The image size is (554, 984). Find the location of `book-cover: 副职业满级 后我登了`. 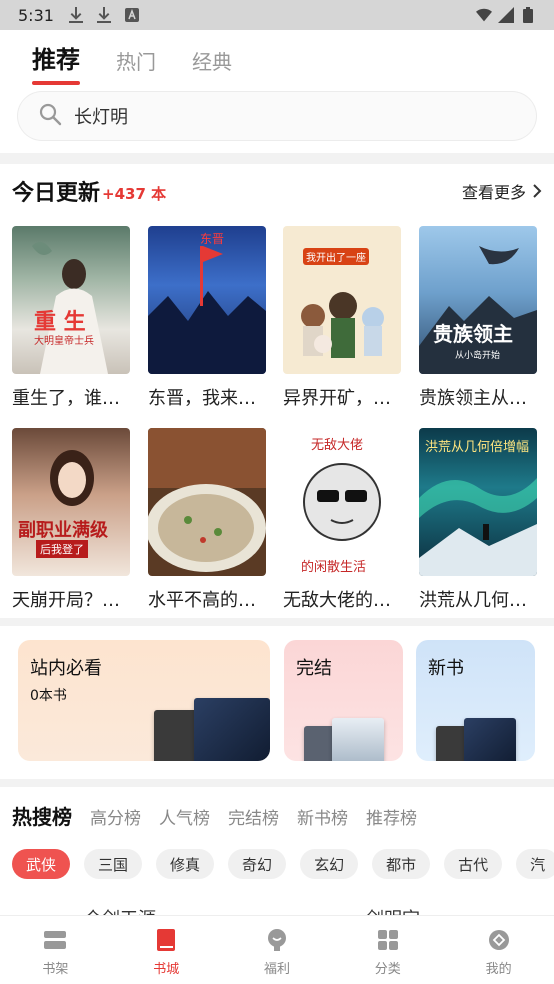

book-cover: 副职业满级 后我登了 is located at coordinates (71, 502).